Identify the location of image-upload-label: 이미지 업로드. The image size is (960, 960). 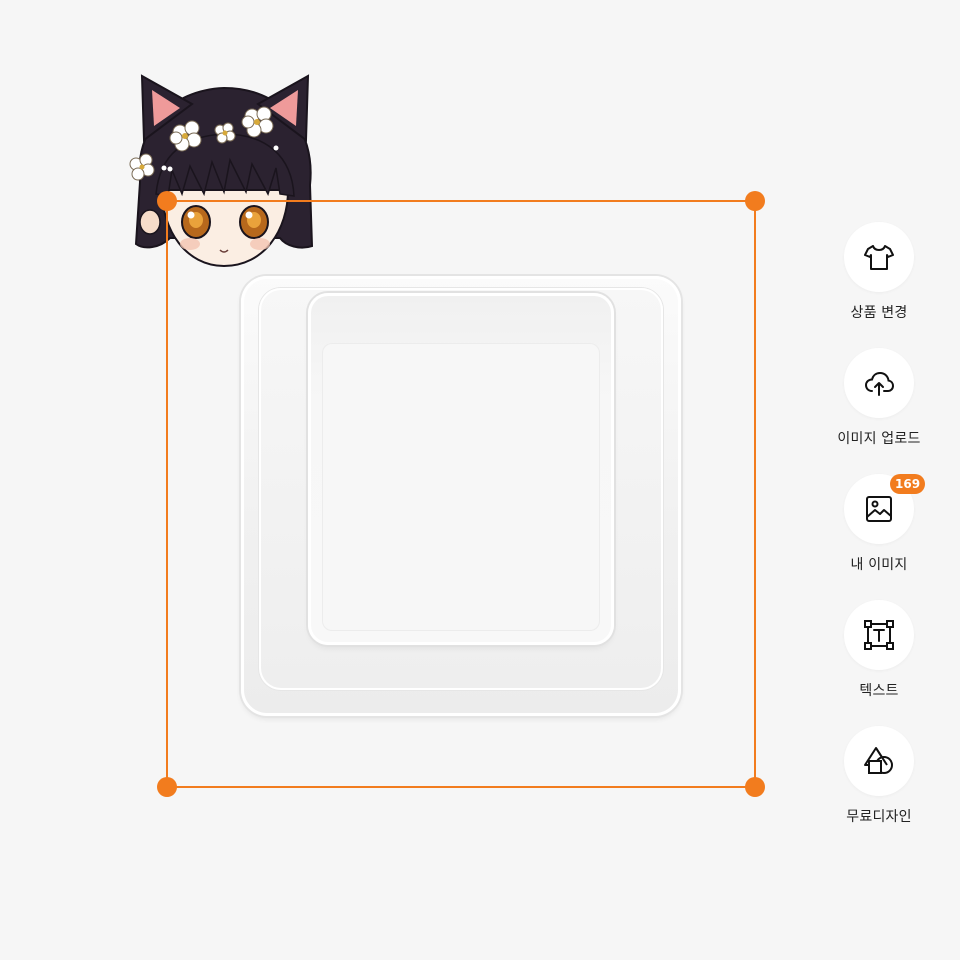
(879, 439).